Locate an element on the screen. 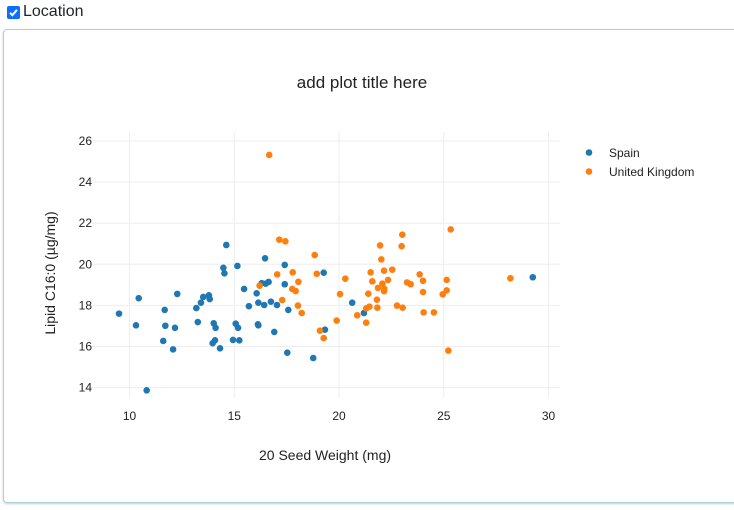  x-axis-label: 20 Seed Weight (mg) is located at coordinates (325, 455).